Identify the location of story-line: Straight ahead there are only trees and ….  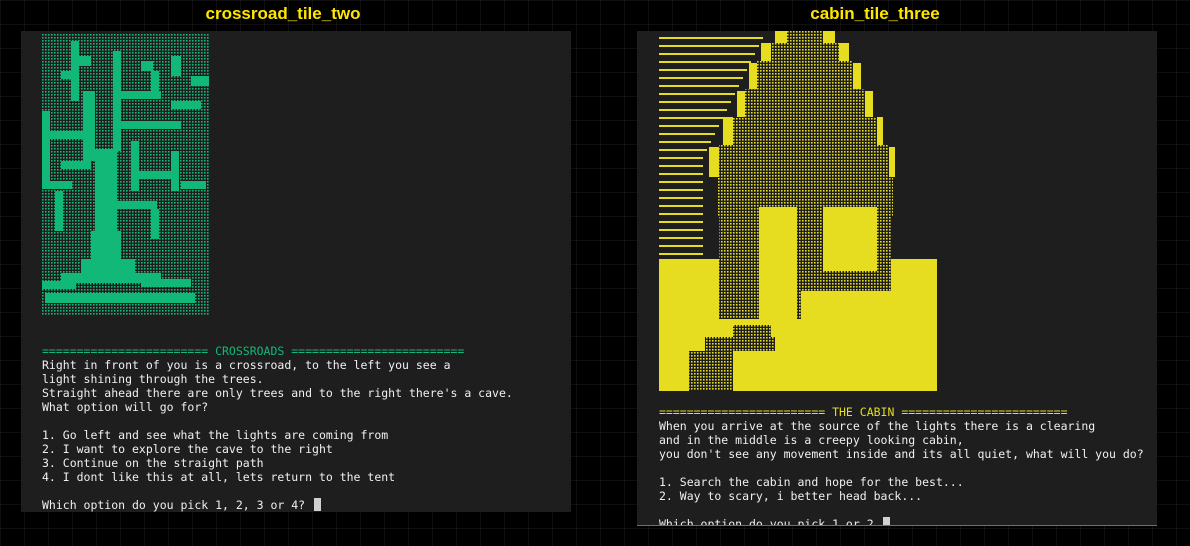
(277, 393).